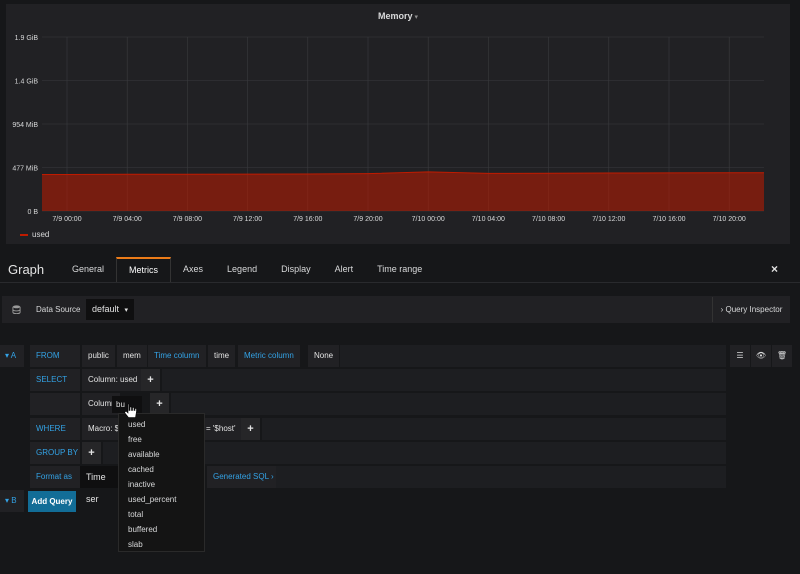  I want to click on query-a-letter: A, so click(13, 355).